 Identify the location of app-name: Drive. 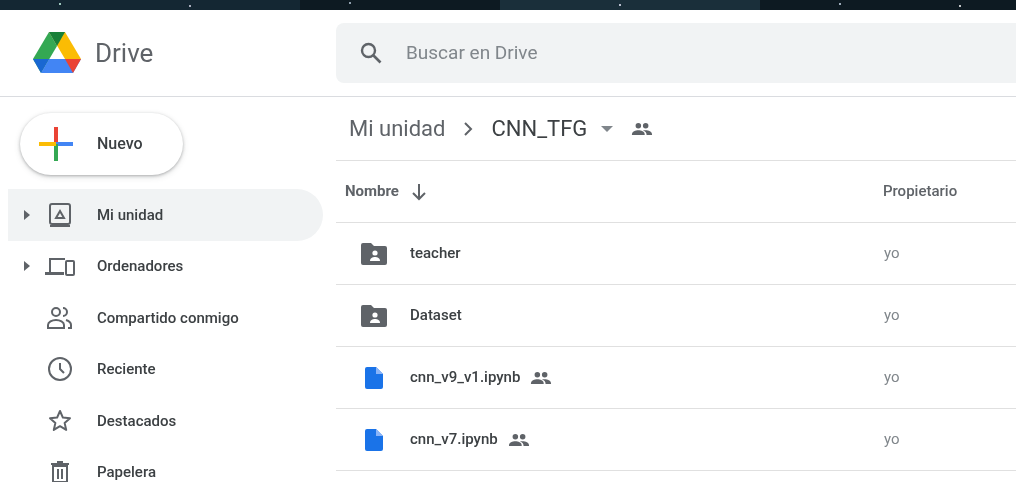
(124, 53).